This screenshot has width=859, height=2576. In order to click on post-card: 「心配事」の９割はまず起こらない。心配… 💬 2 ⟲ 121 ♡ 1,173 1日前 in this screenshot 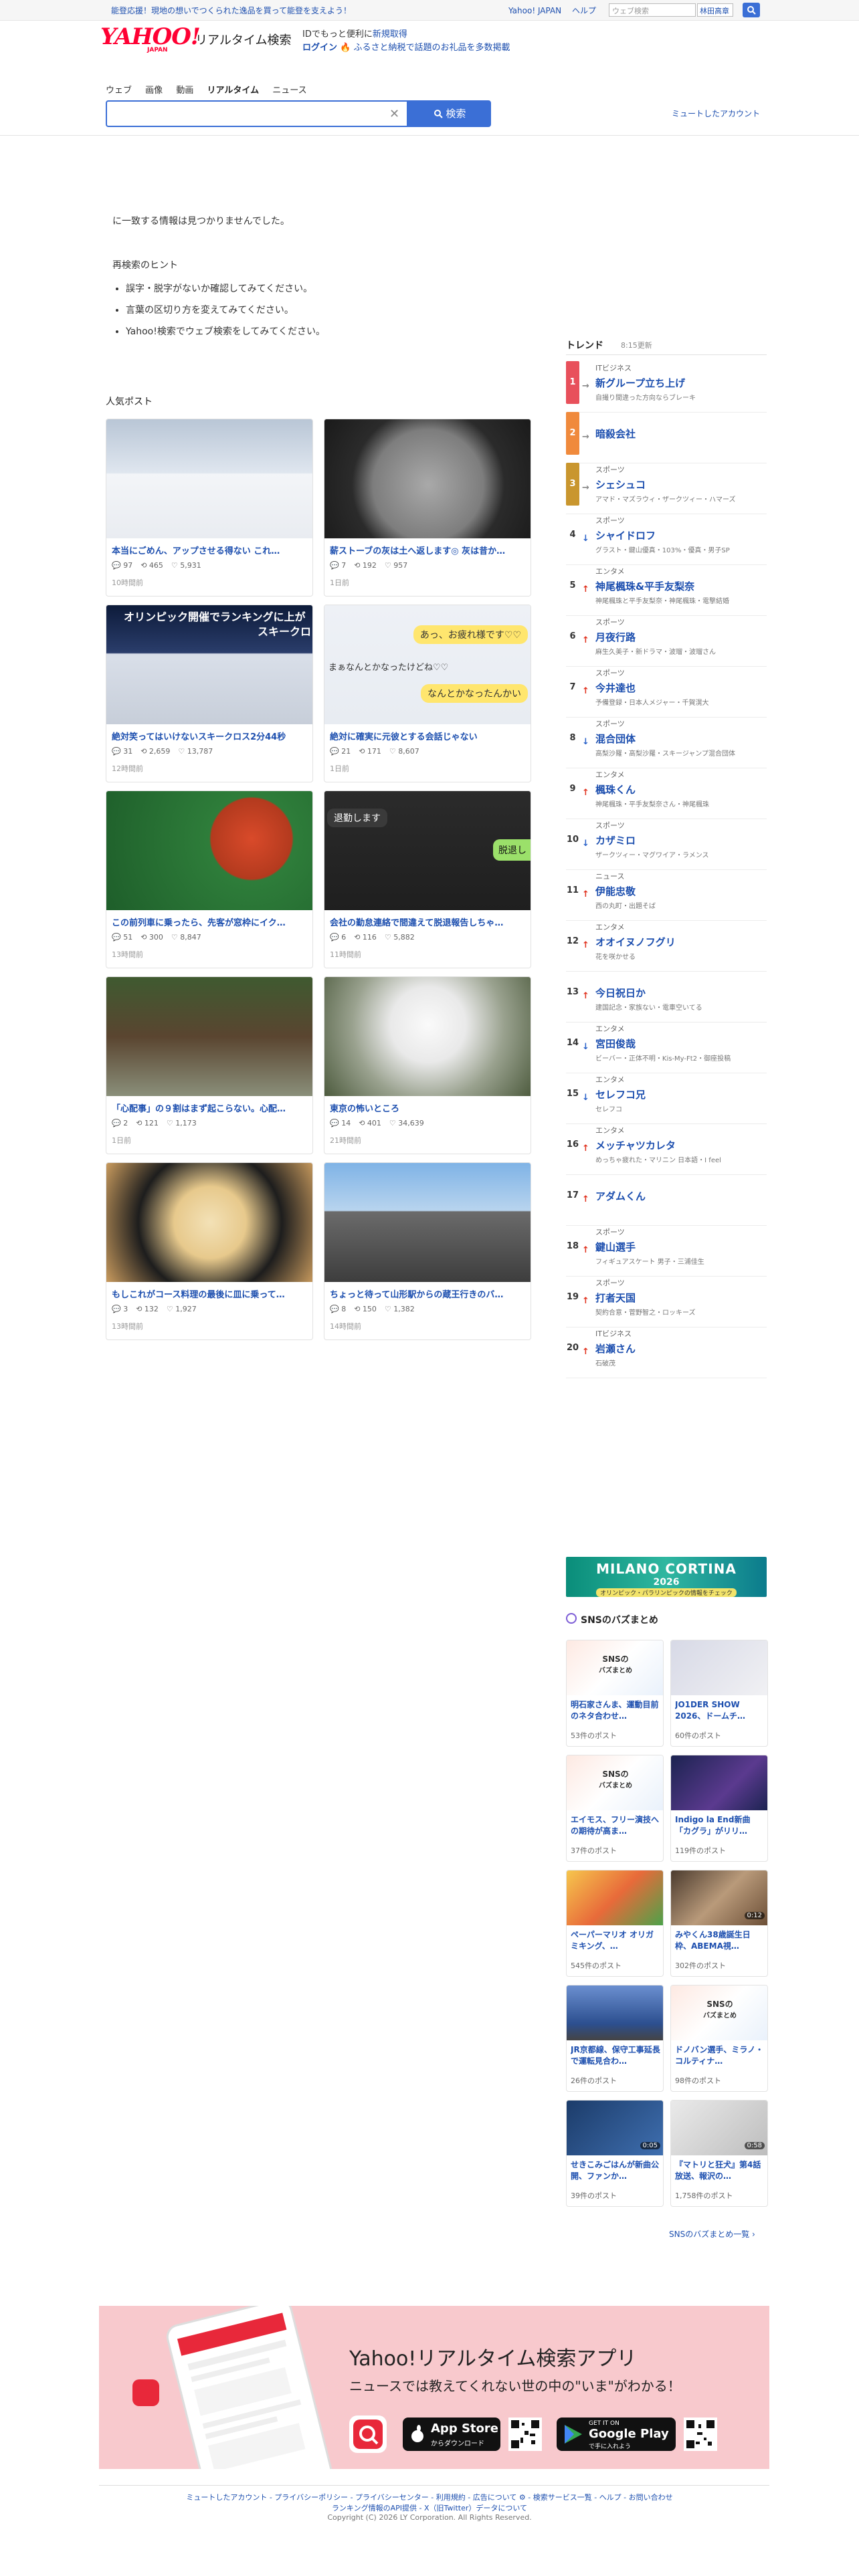, I will do `click(209, 1065)`.